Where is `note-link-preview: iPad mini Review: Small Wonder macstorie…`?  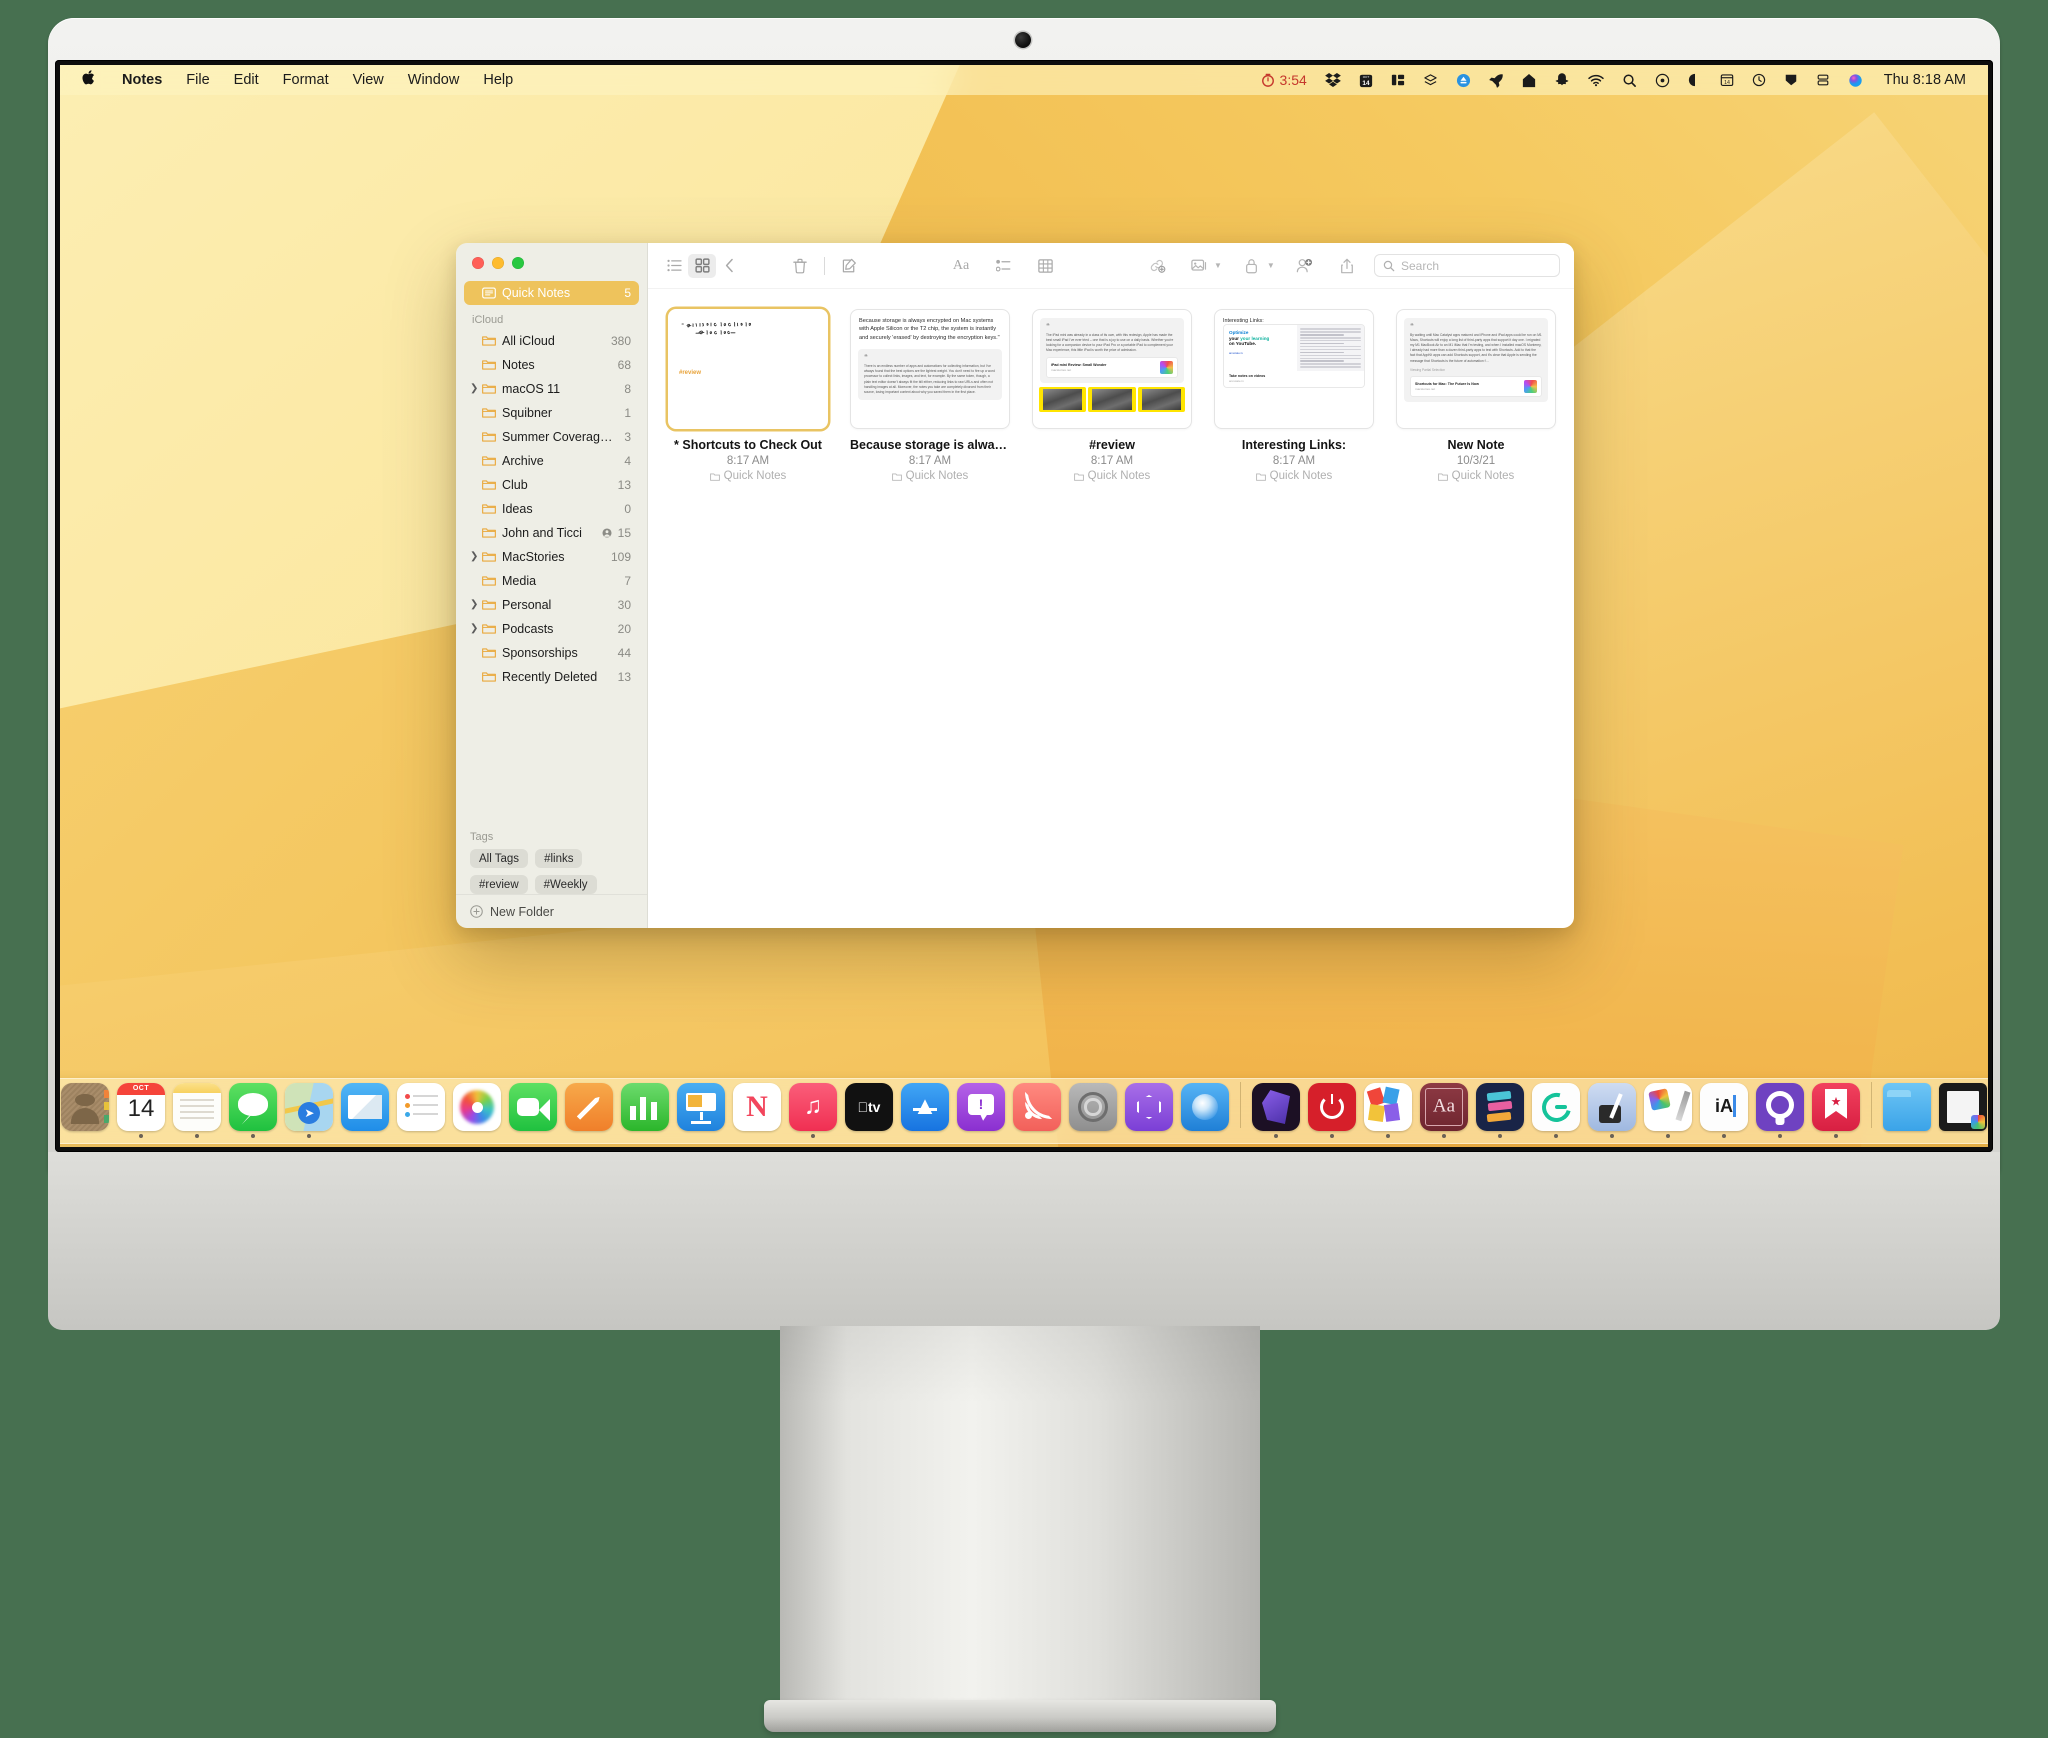
note-link-preview: iPad mini Review: Small Wonder macstorie… is located at coordinates (1112, 368).